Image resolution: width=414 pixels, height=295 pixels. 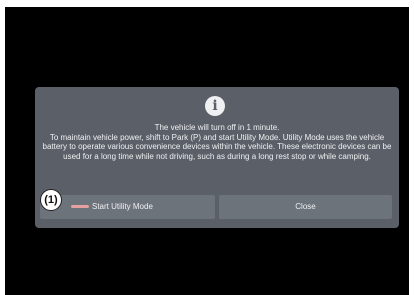 I want to click on start-utility-mode-content: Start Utility Mode, so click(x=127, y=207).